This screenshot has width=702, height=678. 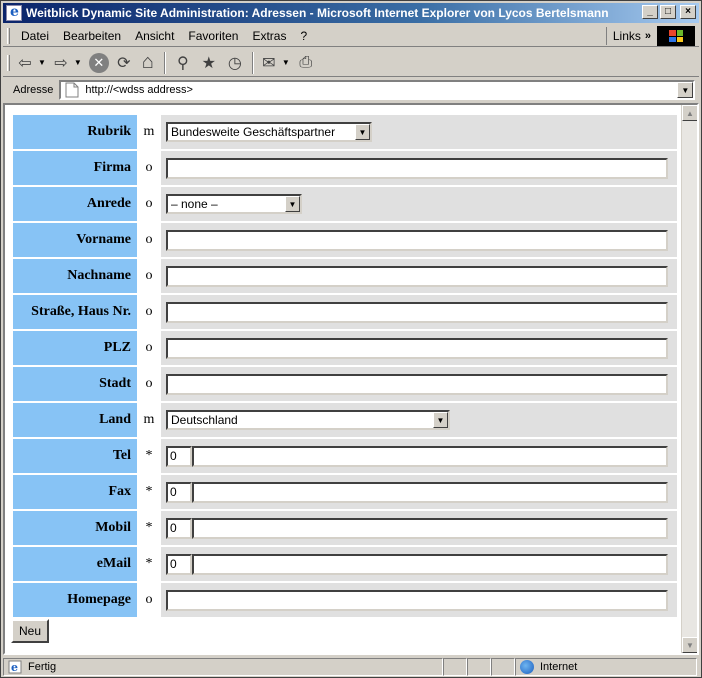 I want to click on links-label: Links, so click(x=626, y=36).